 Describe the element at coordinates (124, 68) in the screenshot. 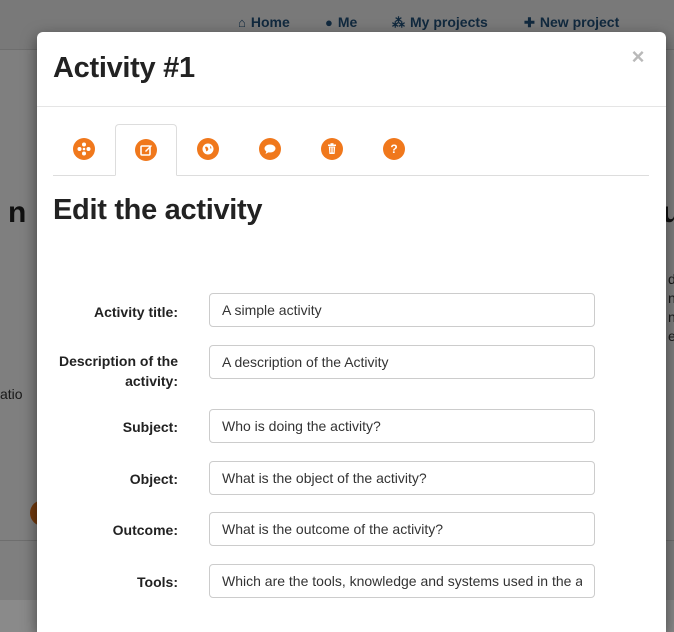

I see `modal-title: Activity #1` at that location.